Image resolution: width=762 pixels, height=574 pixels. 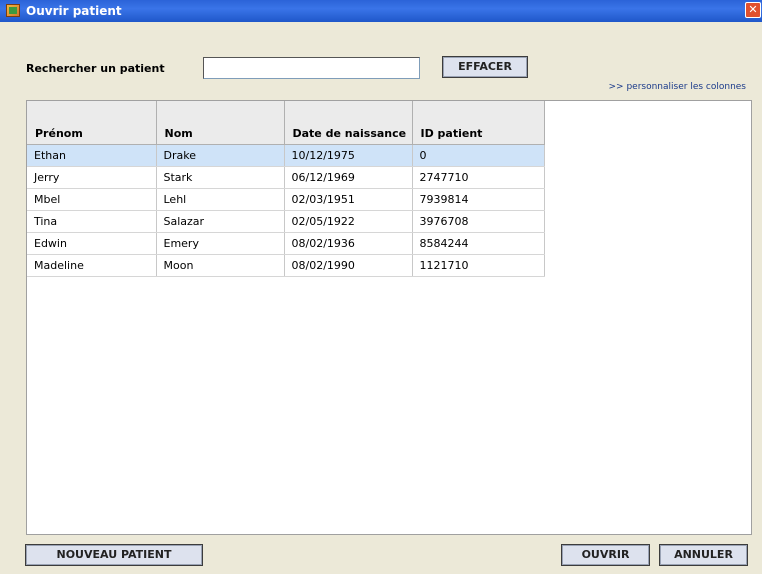 I want to click on search-input, so click(x=311, y=68).